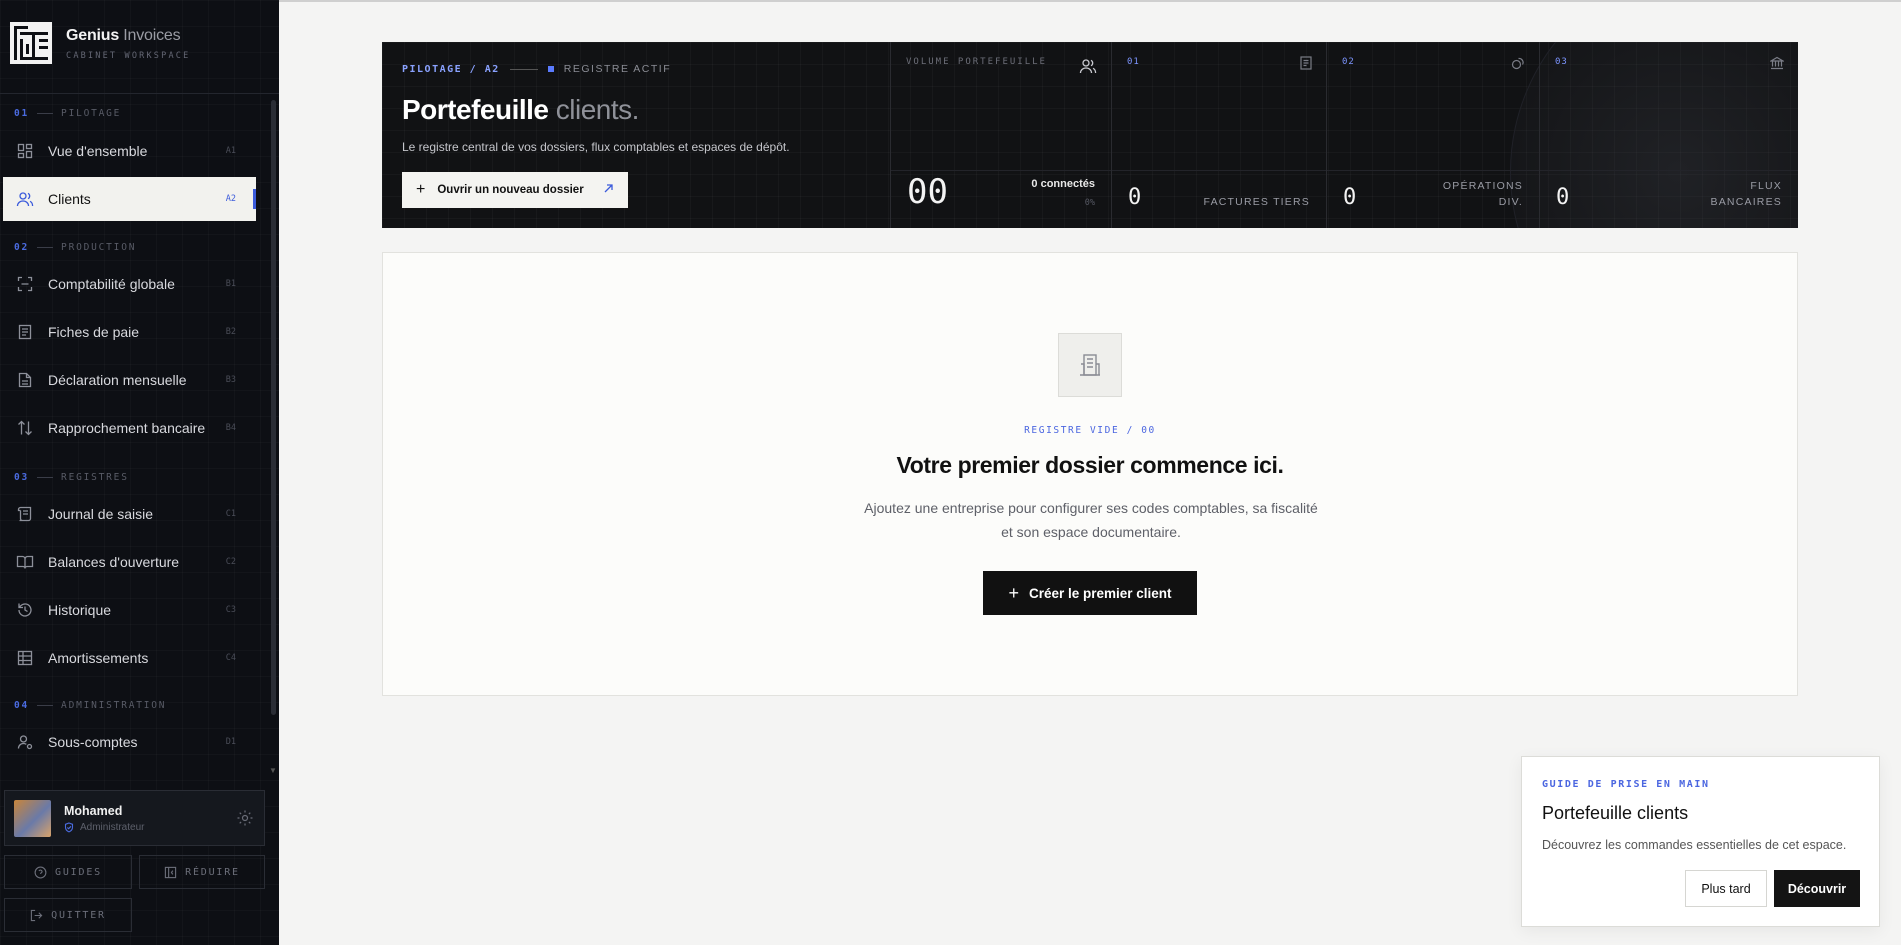  Describe the element at coordinates (80, 610) in the screenshot. I see `sidebar-item-label: Historique` at that location.